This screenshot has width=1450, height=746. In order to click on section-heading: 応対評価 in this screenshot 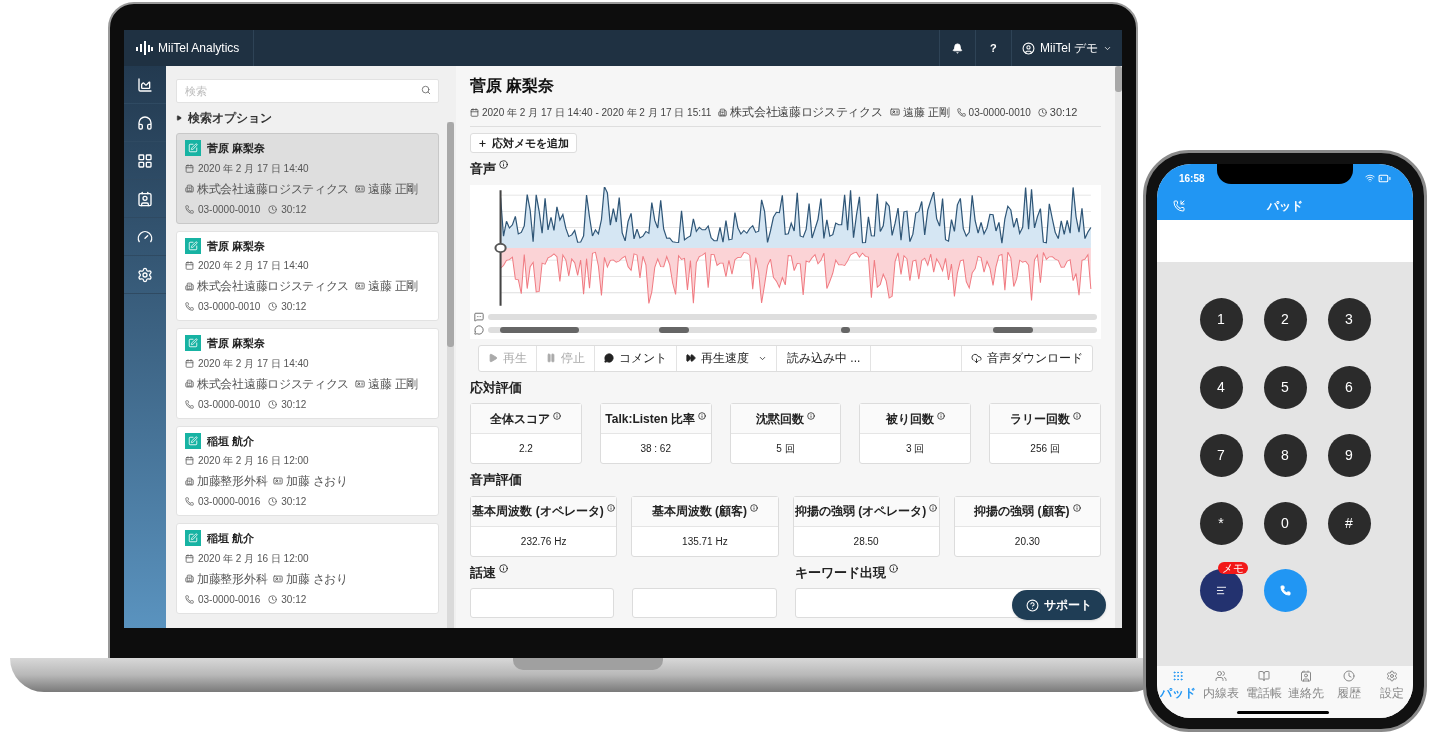, I will do `click(496, 387)`.